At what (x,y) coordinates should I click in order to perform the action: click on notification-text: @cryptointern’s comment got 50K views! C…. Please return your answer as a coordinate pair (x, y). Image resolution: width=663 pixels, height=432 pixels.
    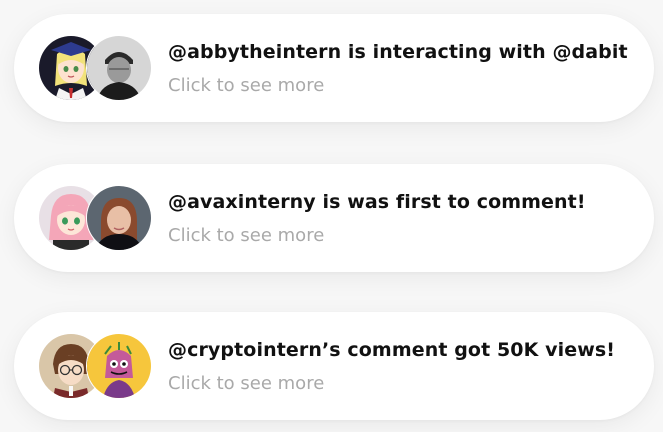
    Looking at the image, I should click on (391, 366).